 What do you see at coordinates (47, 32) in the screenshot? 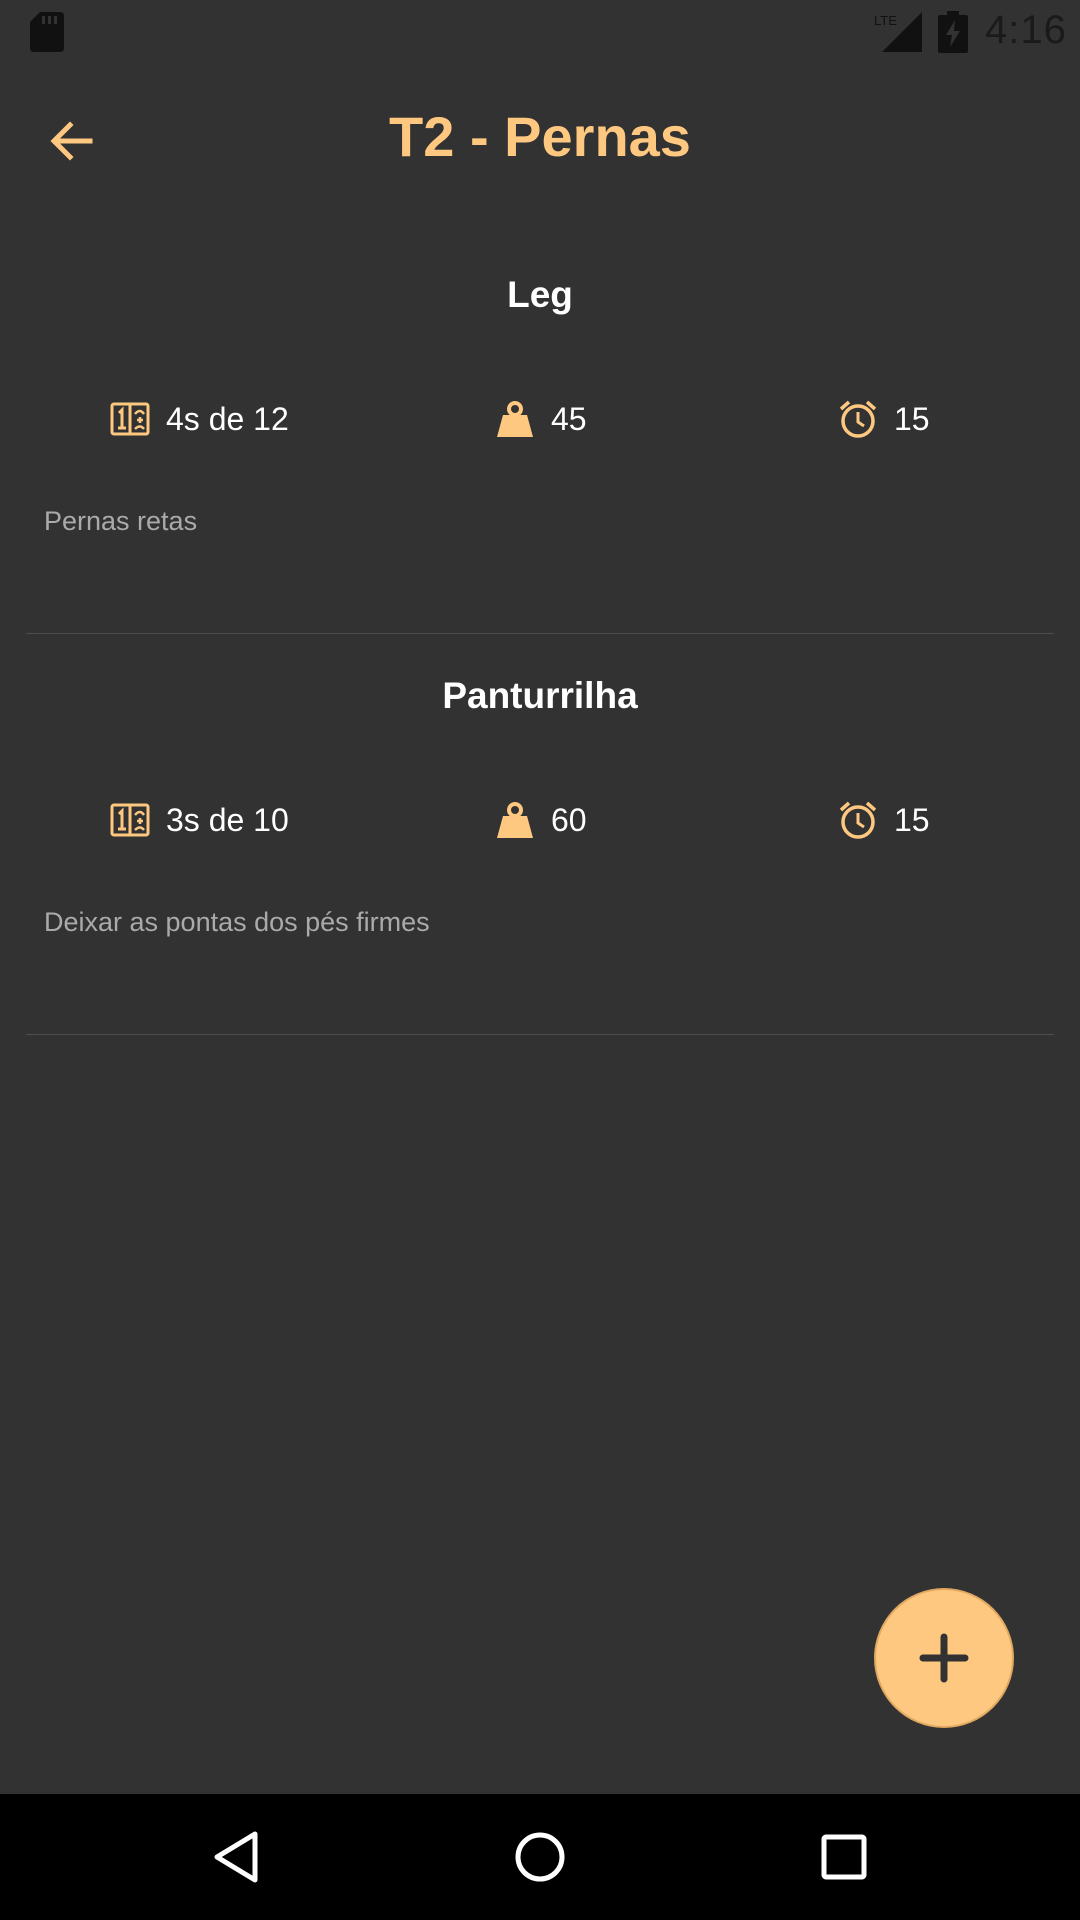
I see `sd-card-icon` at bounding box center [47, 32].